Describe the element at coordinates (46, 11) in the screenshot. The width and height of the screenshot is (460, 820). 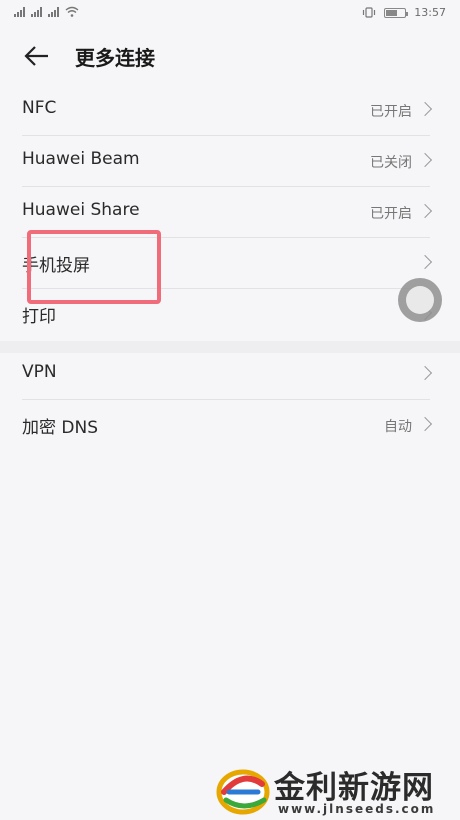
I see `status-icons-left` at that location.